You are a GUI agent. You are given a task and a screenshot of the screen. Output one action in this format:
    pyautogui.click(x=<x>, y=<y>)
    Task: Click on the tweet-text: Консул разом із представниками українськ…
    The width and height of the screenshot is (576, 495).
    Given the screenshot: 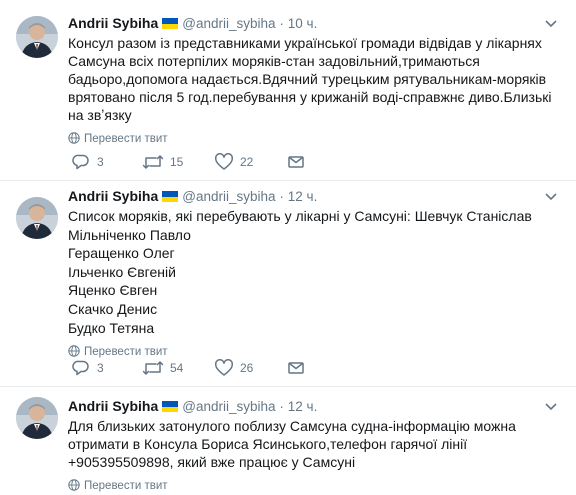 What is the action you would take?
    pyautogui.click(x=310, y=79)
    